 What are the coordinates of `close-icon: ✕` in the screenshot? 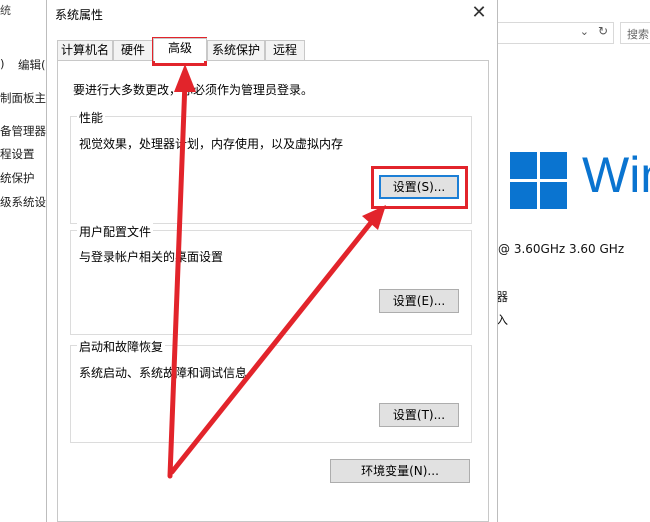 It's located at (479, 12).